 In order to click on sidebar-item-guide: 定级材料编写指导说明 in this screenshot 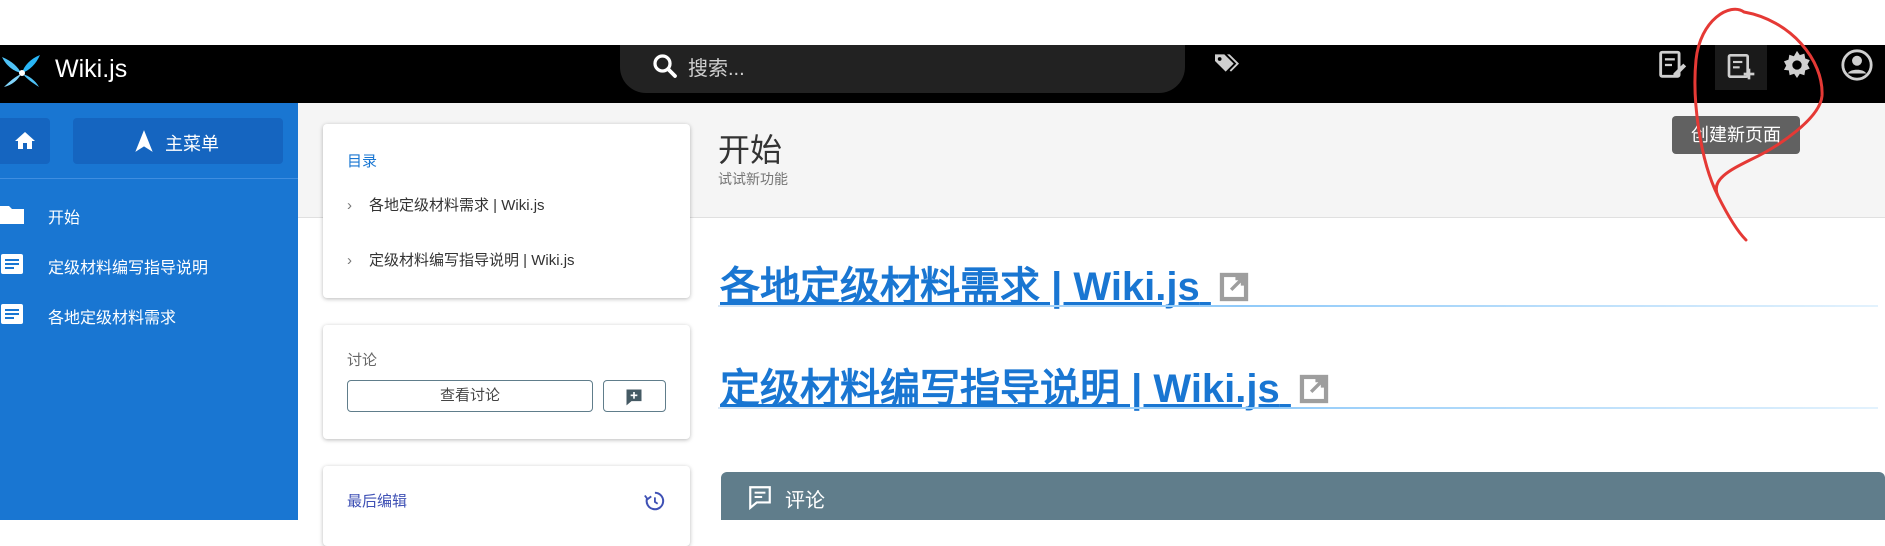, I will do `click(149, 264)`.